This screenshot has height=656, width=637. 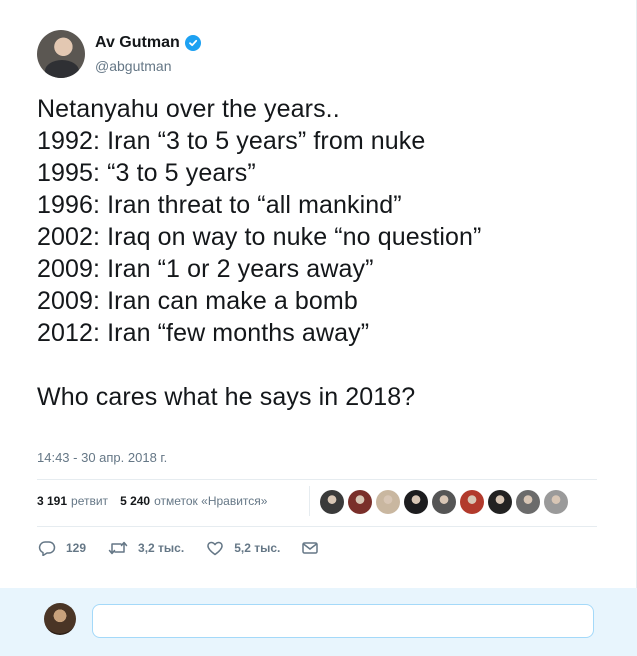 I want to click on tweet-line: 1992: Iran “3 to 5 years” from nuke, so click(x=231, y=141).